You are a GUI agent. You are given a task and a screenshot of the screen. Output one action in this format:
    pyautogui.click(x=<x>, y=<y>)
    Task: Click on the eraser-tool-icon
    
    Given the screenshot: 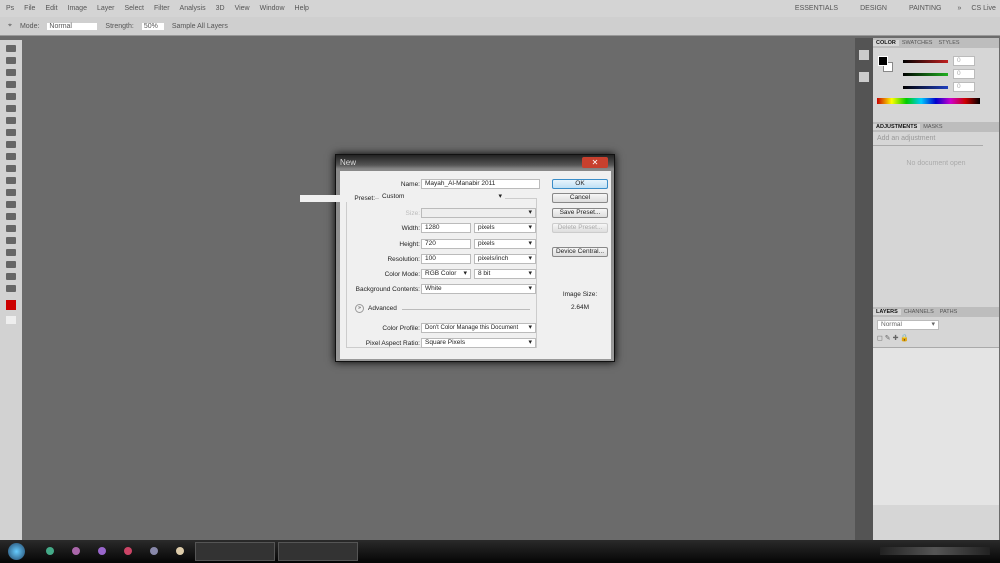 What is the action you would take?
    pyautogui.click(x=11, y=168)
    